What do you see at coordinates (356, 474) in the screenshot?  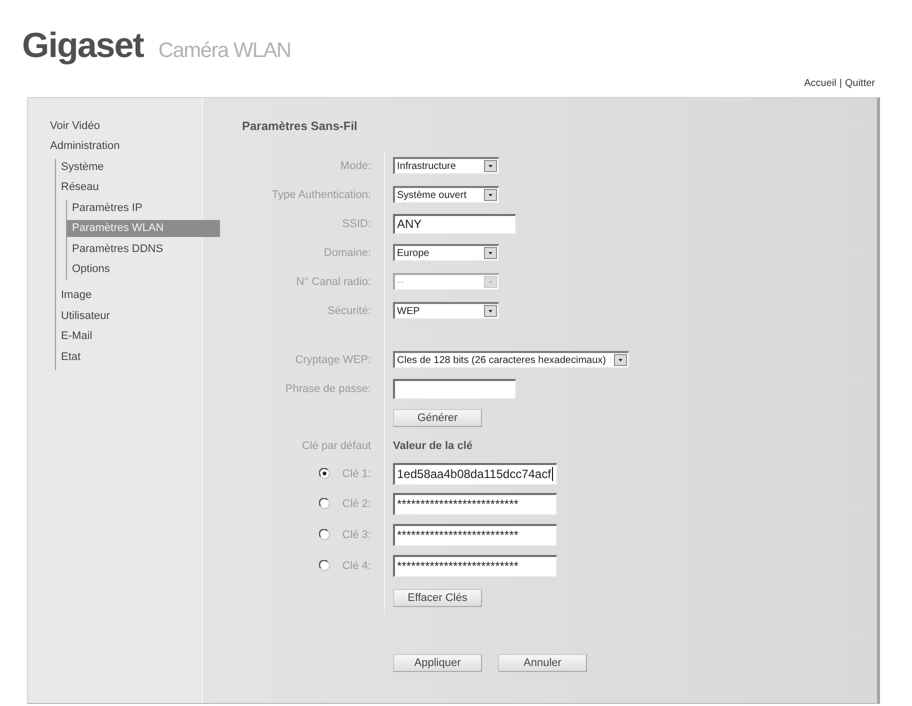 I see `field-label: Clé 1:` at bounding box center [356, 474].